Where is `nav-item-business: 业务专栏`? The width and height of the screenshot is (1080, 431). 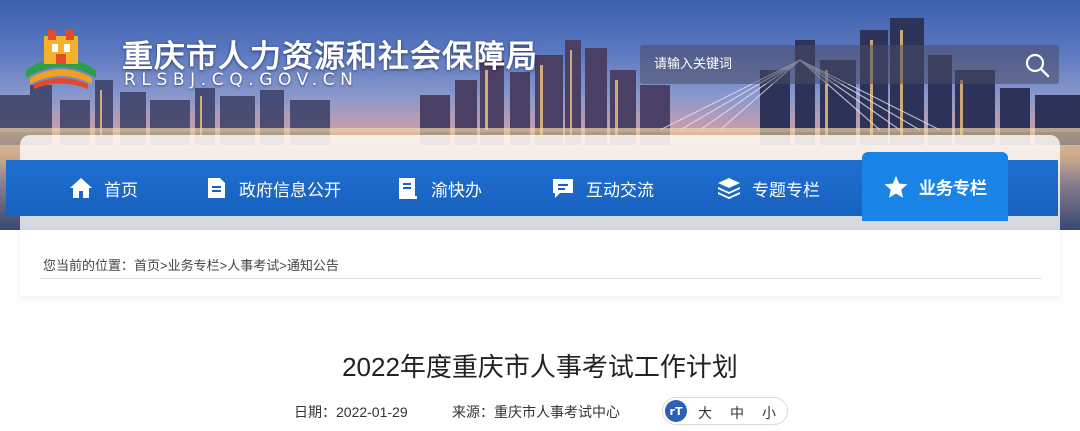
nav-item-business: 业务专栏 is located at coordinates (935, 186).